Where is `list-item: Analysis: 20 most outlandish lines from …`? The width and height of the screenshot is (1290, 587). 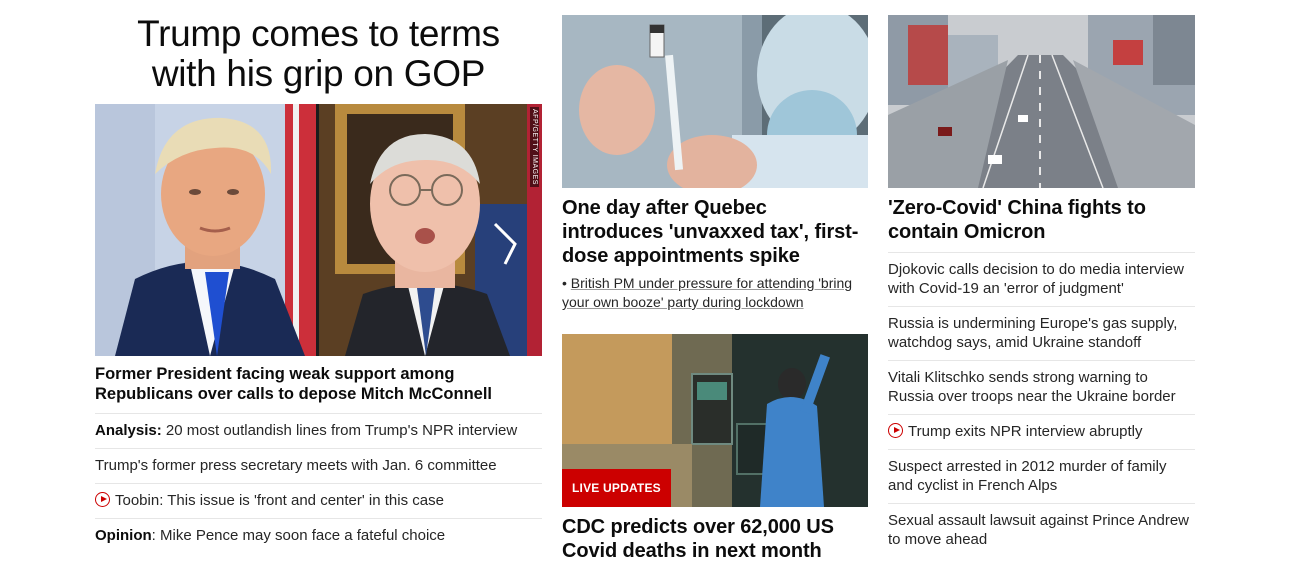
list-item: Analysis: 20 most outlandish lines from … is located at coordinates (318, 431).